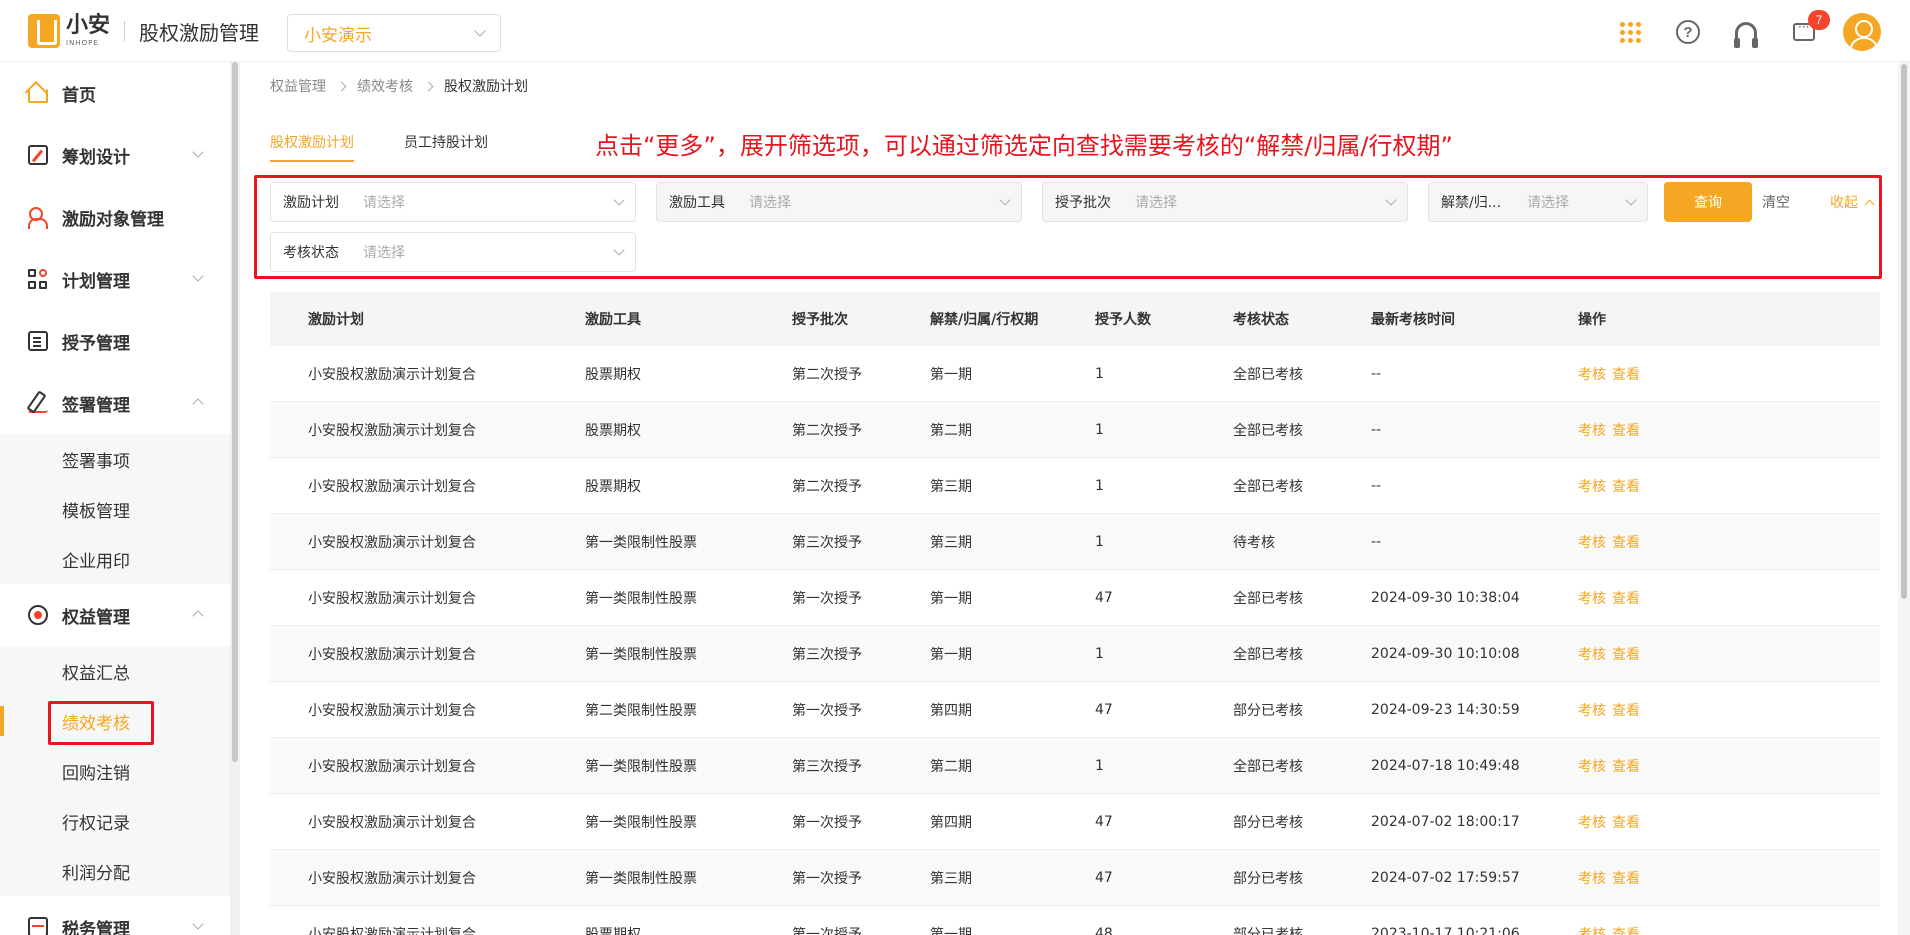 The image size is (1910, 935). I want to click on sidebar-subitem-profit: 利润分配, so click(115, 871).